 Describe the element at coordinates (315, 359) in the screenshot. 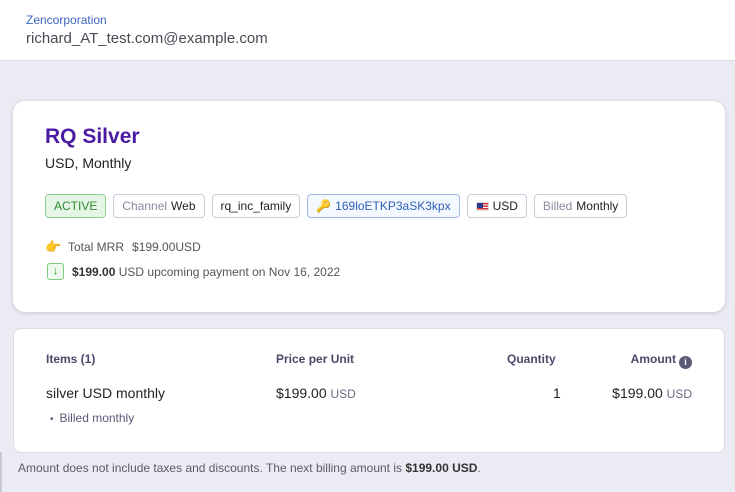

I see `price-header: Price per Unit` at that location.